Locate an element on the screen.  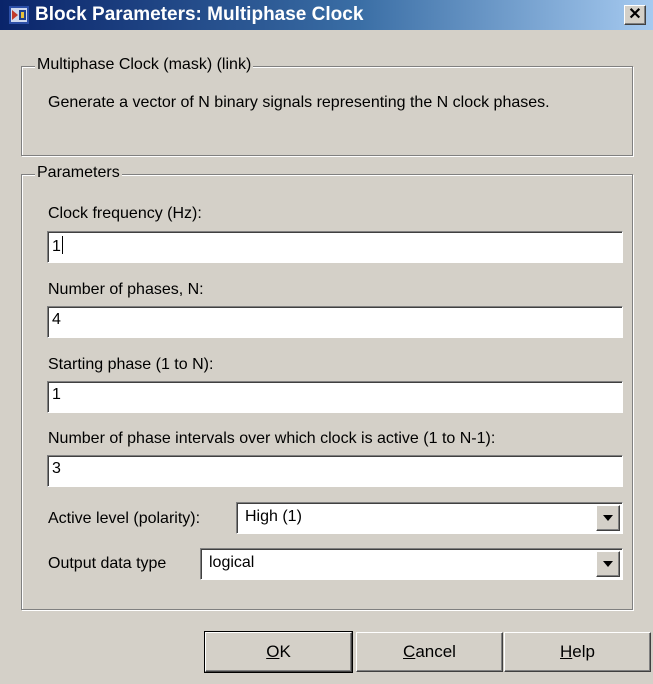
output-type-value: logical is located at coordinates (232, 562).